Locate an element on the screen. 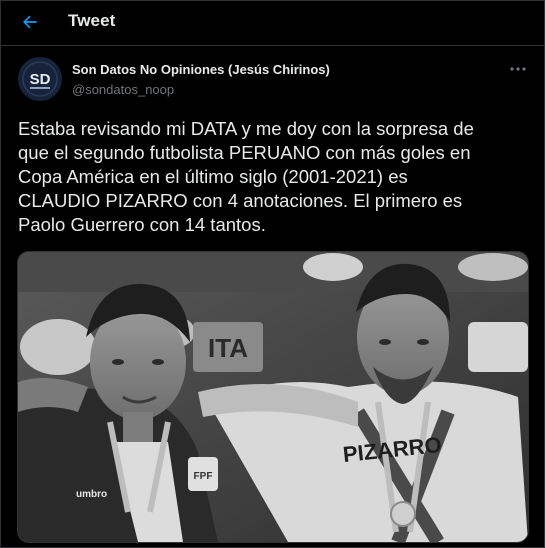  back-button is located at coordinates (30, 22).